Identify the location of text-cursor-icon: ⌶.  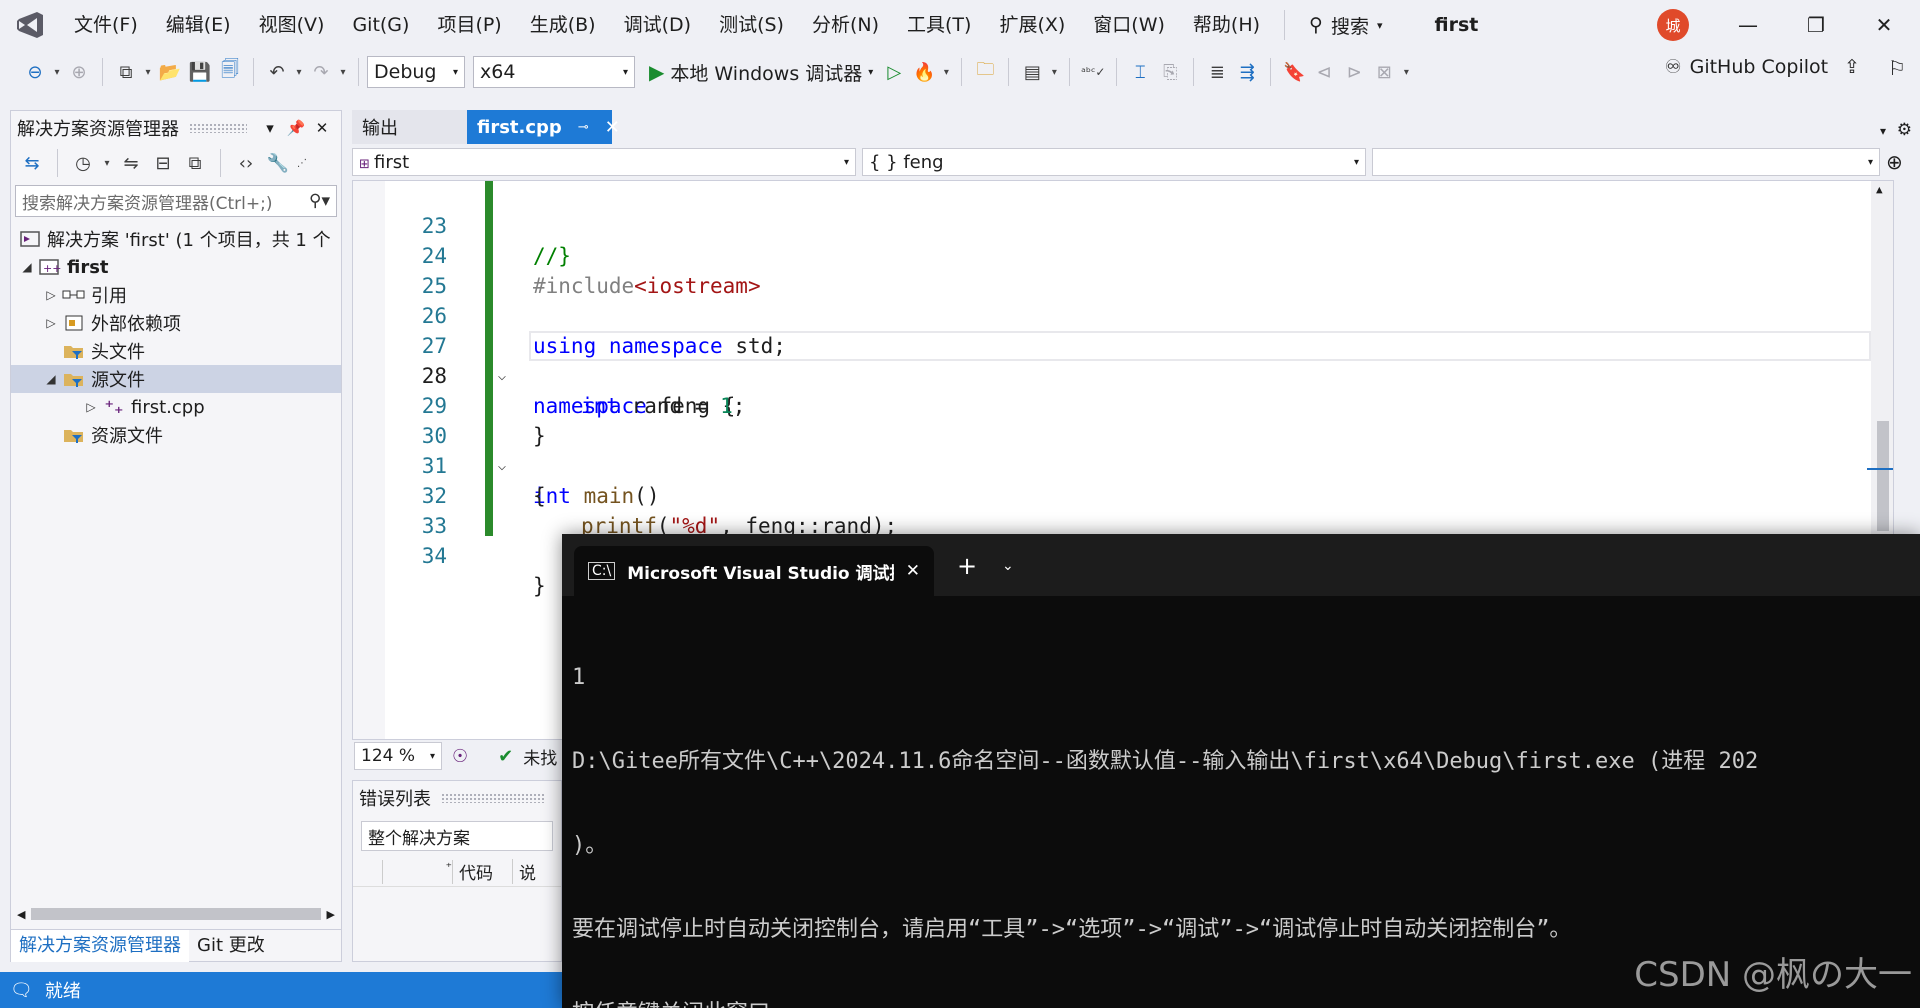
(1140, 72).